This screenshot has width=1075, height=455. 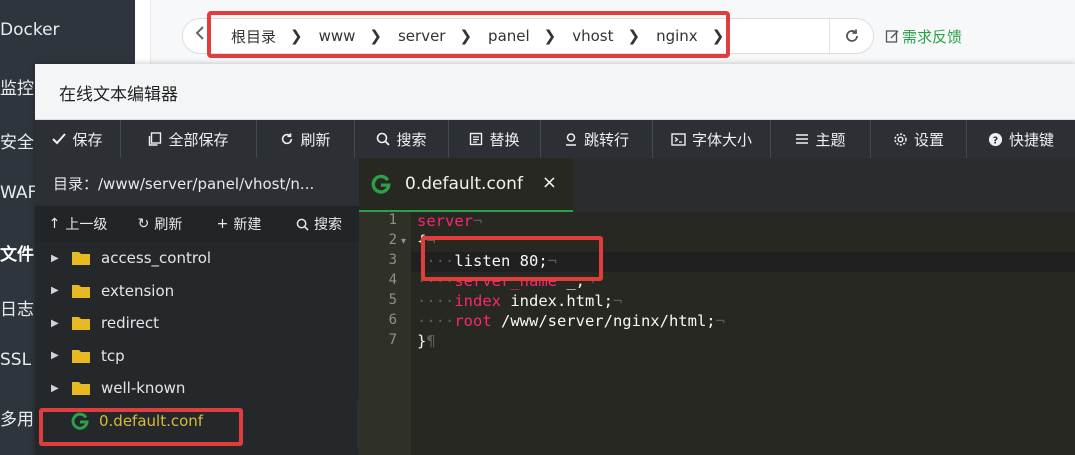 I want to click on shortcut-button: ? 快捷键, so click(x=1021, y=139).